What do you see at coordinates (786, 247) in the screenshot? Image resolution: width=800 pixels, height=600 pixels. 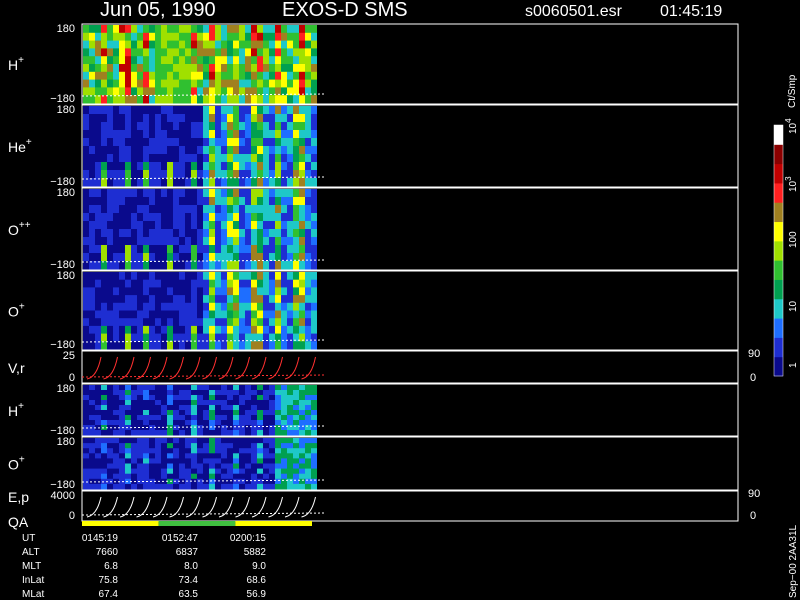 I see `colorbar: 110100103104` at bounding box center [786, 247].